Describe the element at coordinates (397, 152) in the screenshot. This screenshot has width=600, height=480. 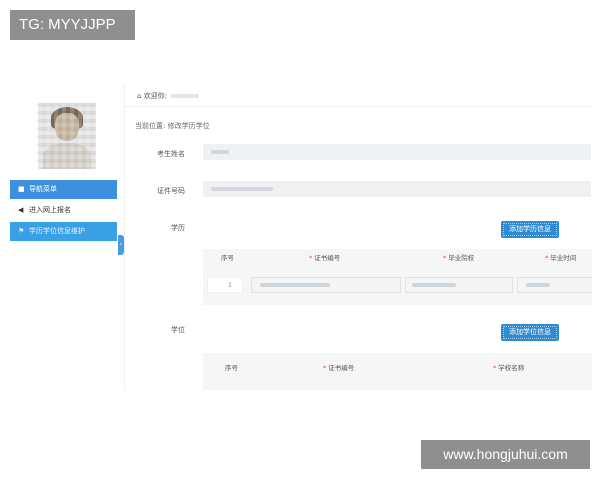
I see `name-field` at that location.